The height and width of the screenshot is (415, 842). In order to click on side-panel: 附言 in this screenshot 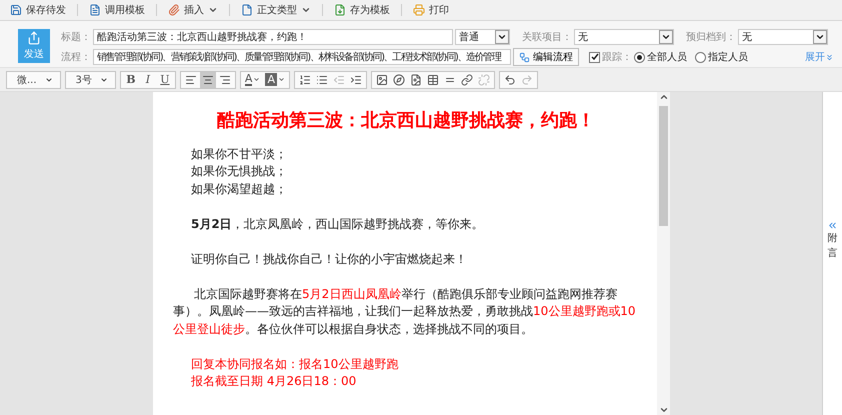, I will do `click(832, 253)`.